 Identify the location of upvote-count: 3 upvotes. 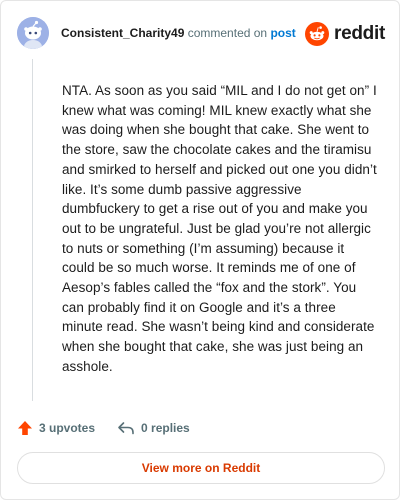
(67, 428).